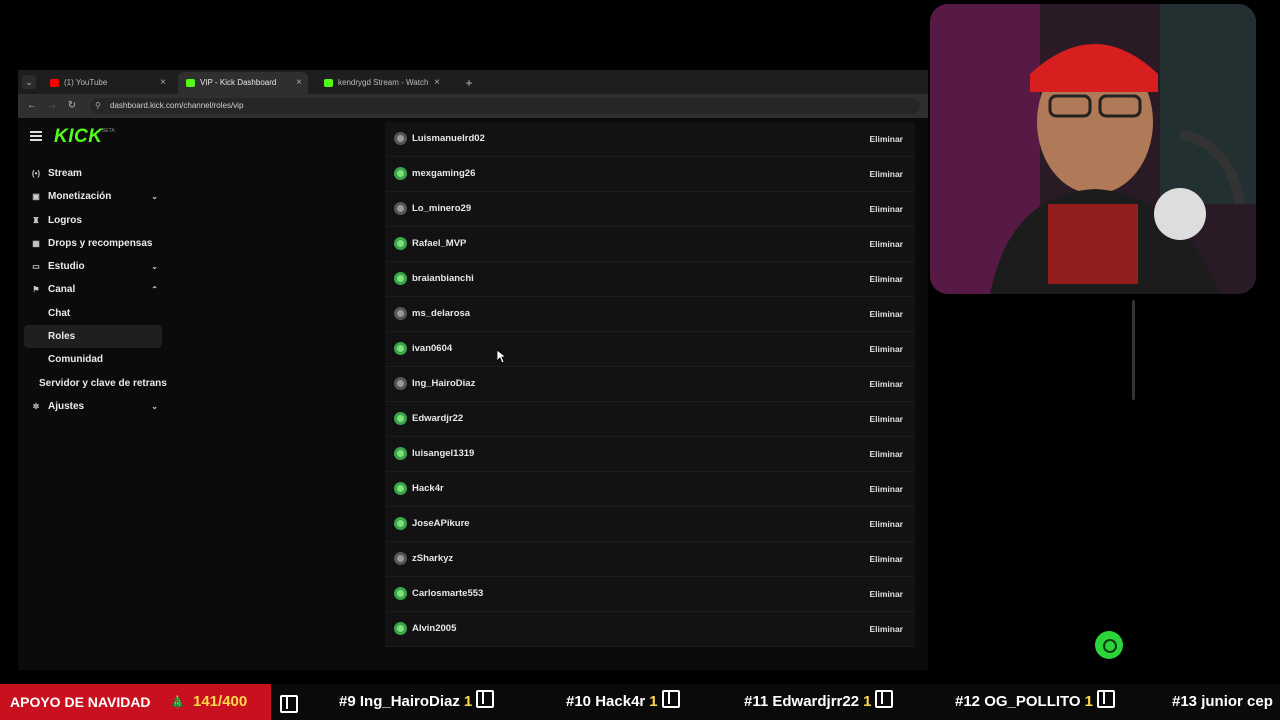 This screenshot has width=1280, height=720. Describe the element at coordinates (1133, 350) in the screenshot. I see `scrollbar` at that location.